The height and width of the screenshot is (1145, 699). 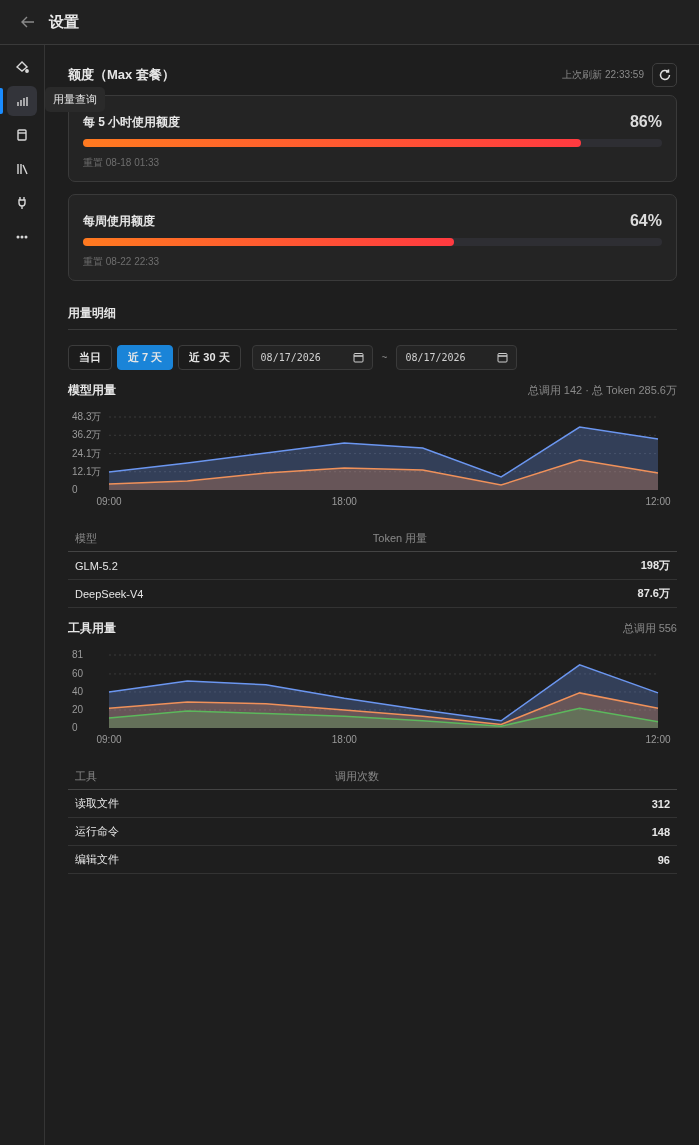 I want to click on axis-tick-label: 20, so click(x=78, y=709).